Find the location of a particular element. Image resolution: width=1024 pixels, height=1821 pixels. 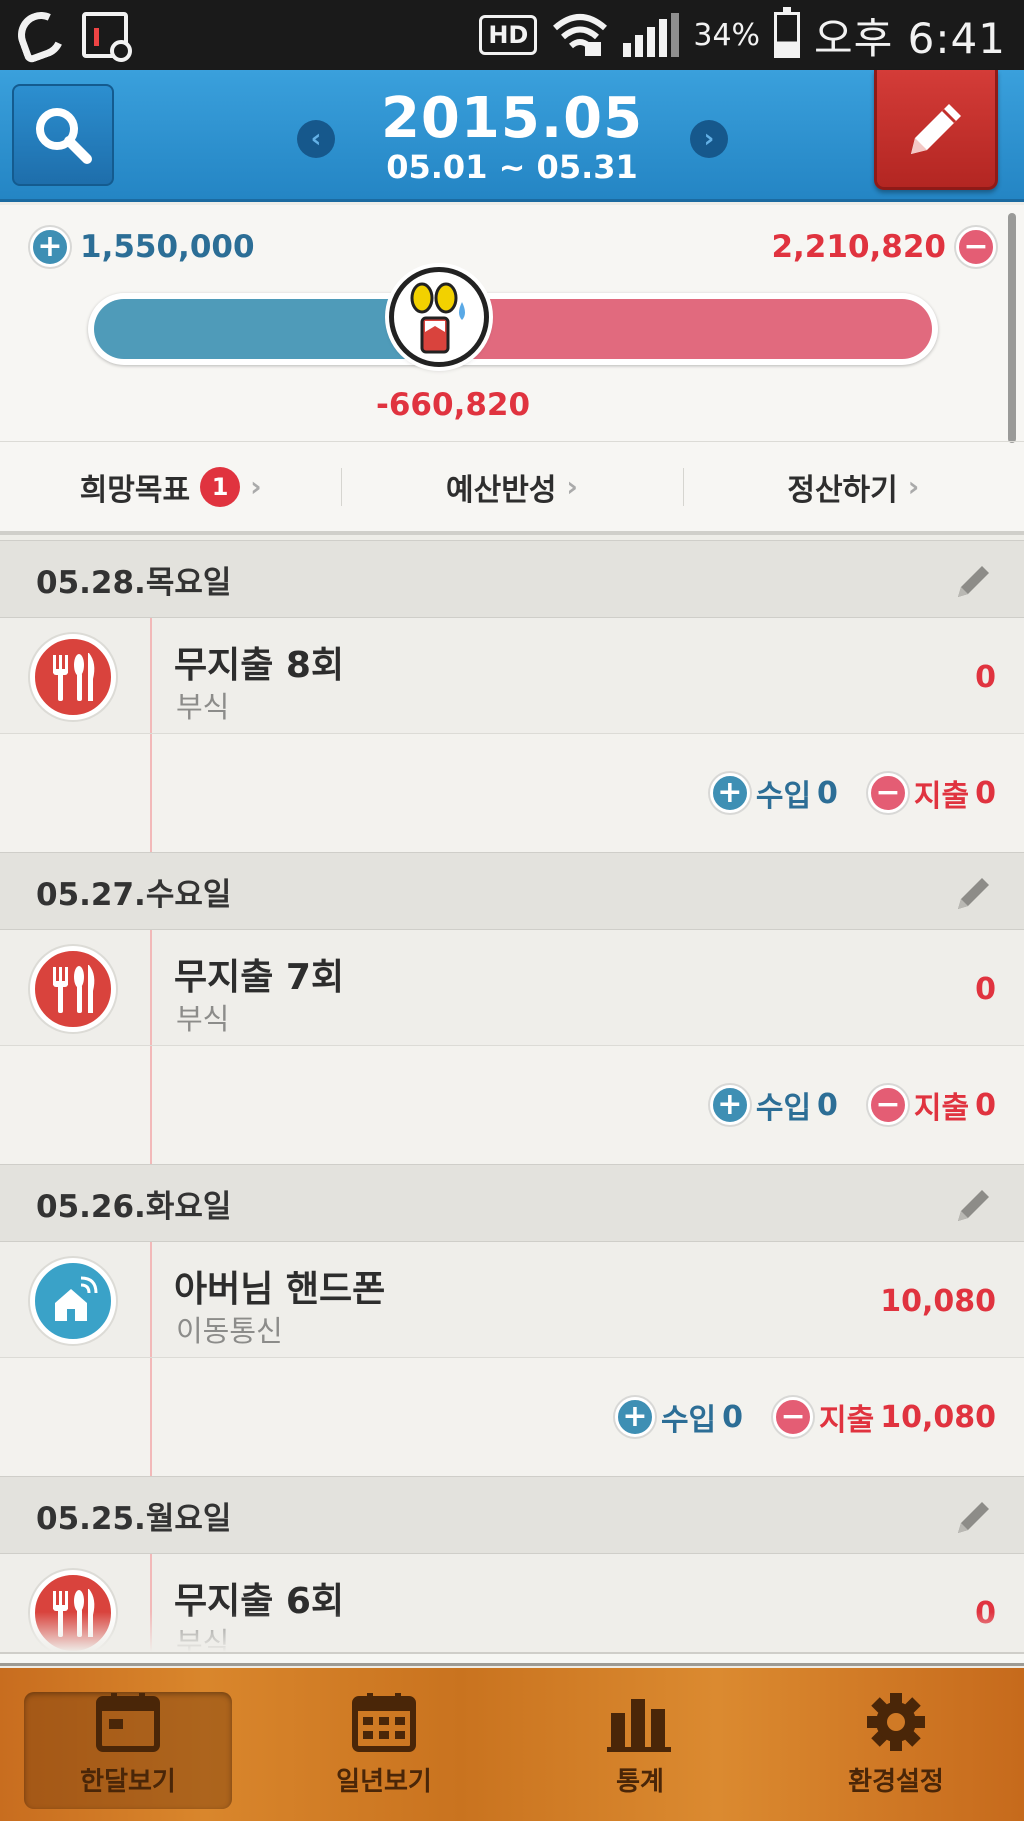

list-bottom-edge is located at coordinates (512, 1659).